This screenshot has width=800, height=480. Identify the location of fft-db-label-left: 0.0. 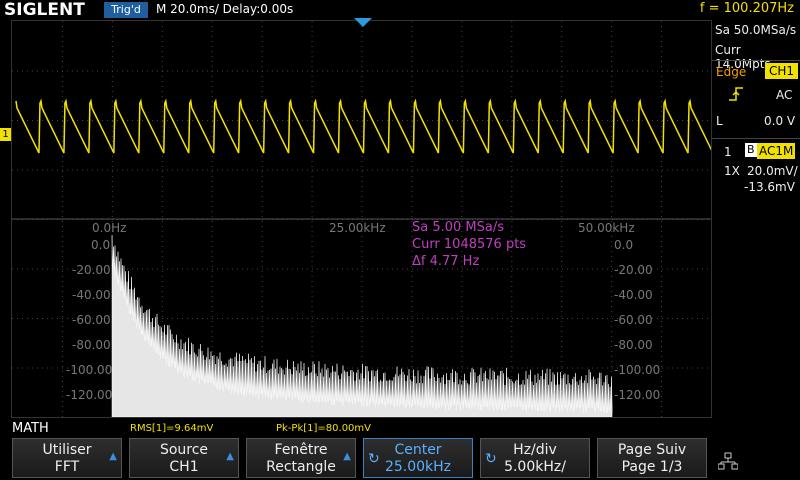
(101, 245).